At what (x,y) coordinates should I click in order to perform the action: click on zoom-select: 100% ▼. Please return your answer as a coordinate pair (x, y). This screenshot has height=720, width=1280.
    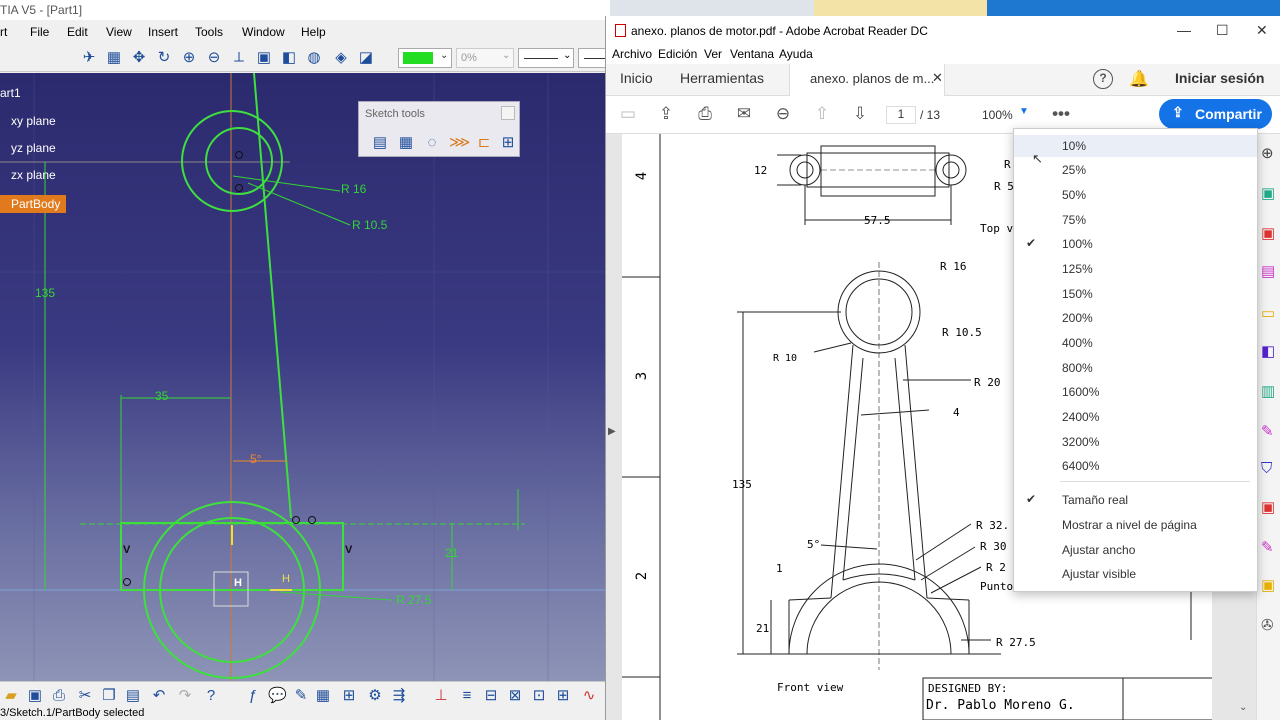
    Looking at the image, I should click on (1006, 115).